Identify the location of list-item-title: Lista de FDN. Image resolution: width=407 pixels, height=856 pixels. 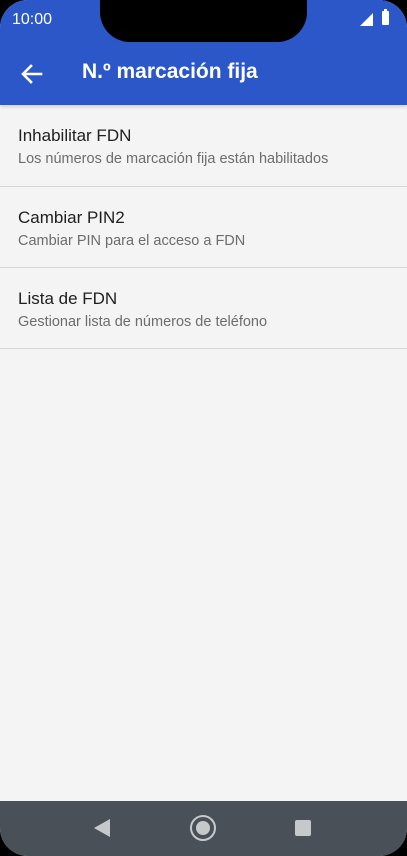
(68, 298).